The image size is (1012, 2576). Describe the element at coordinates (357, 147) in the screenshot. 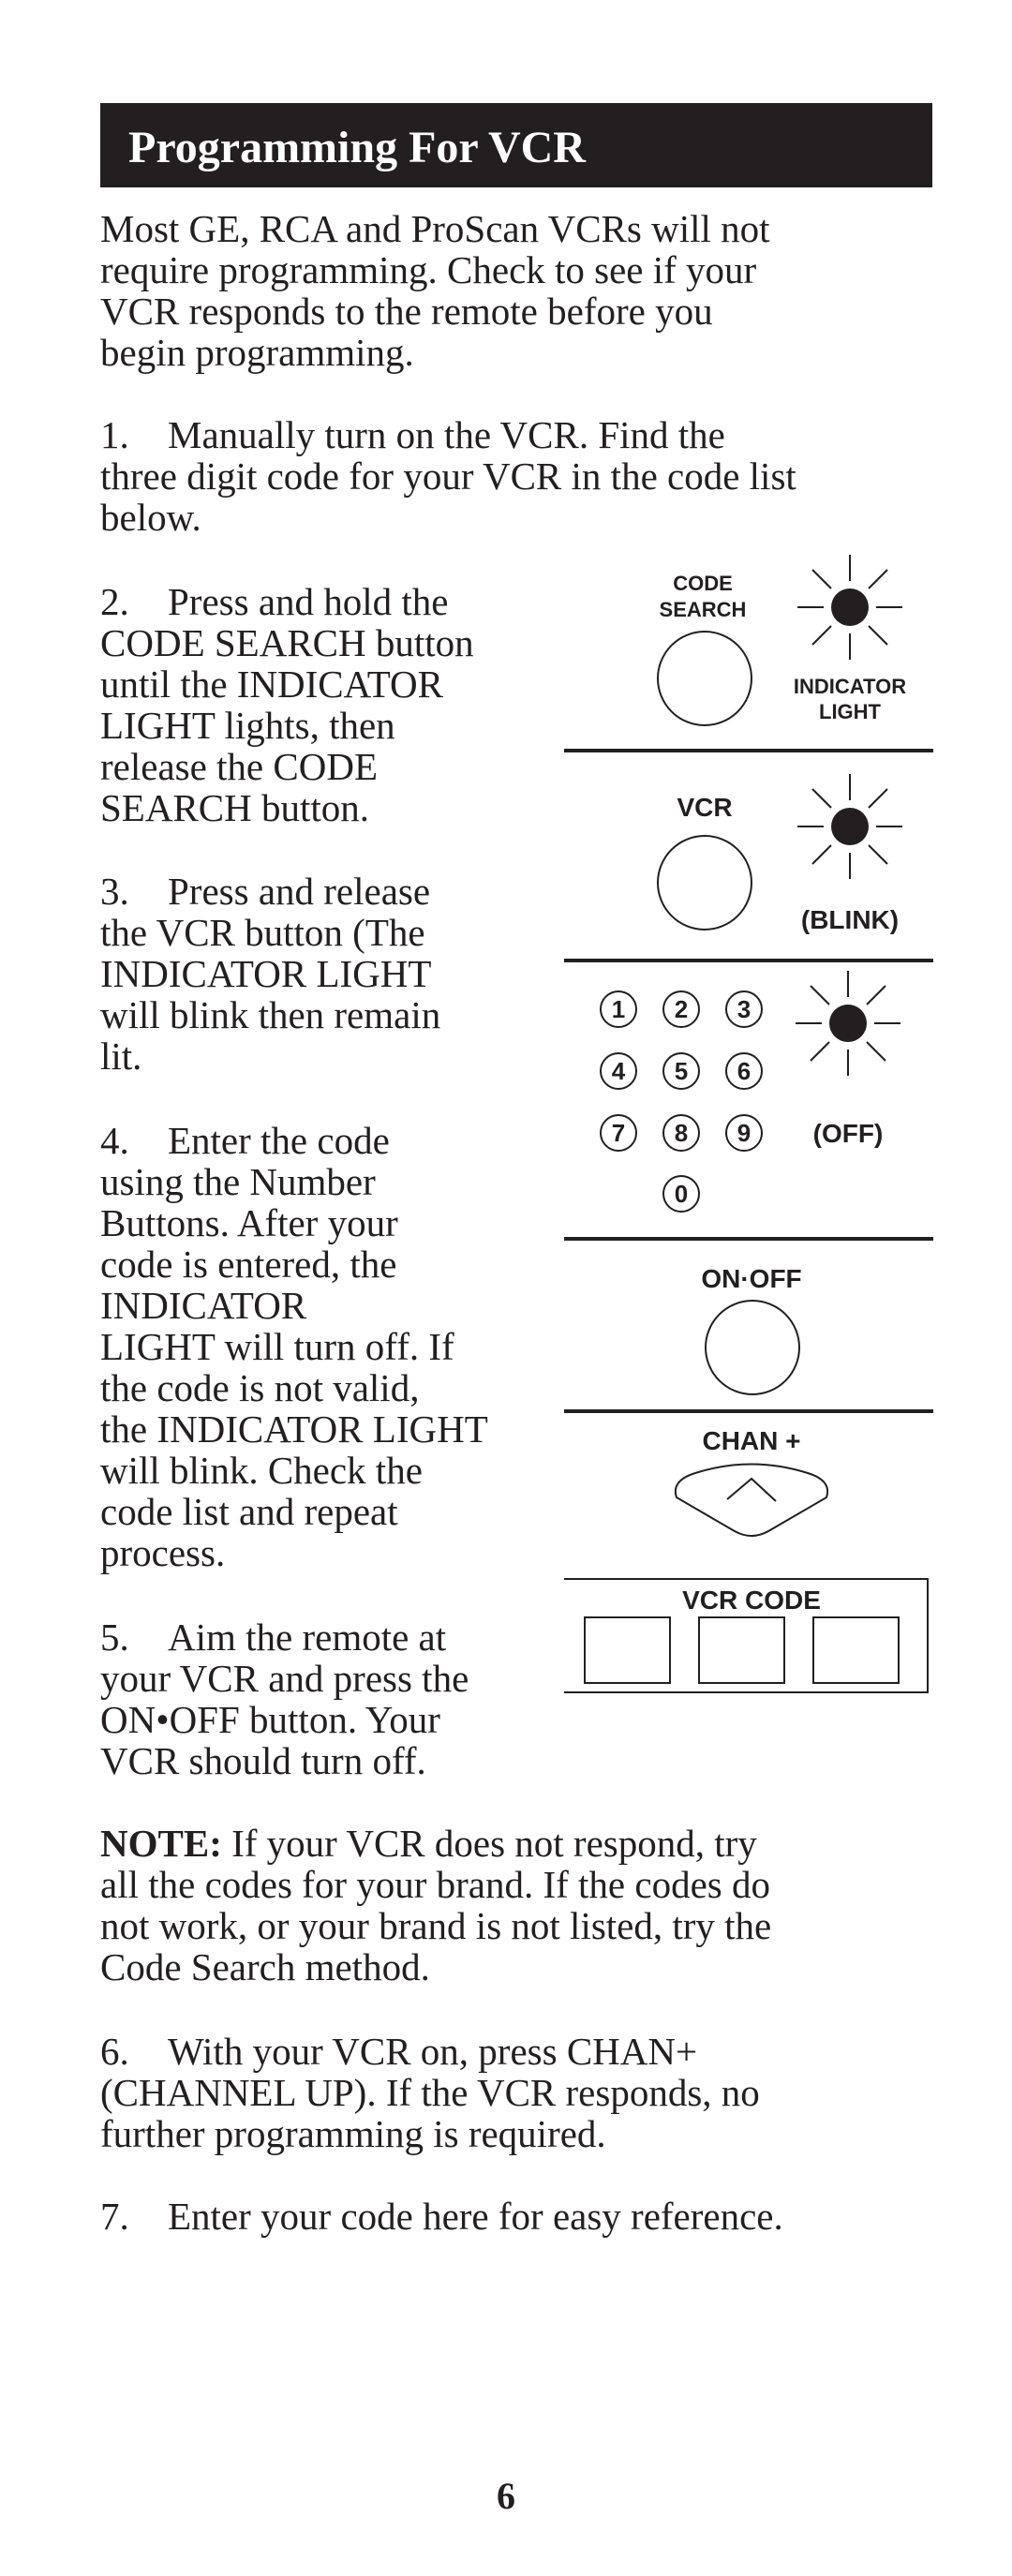

I see `page-title: Programming For VCR` at that location.